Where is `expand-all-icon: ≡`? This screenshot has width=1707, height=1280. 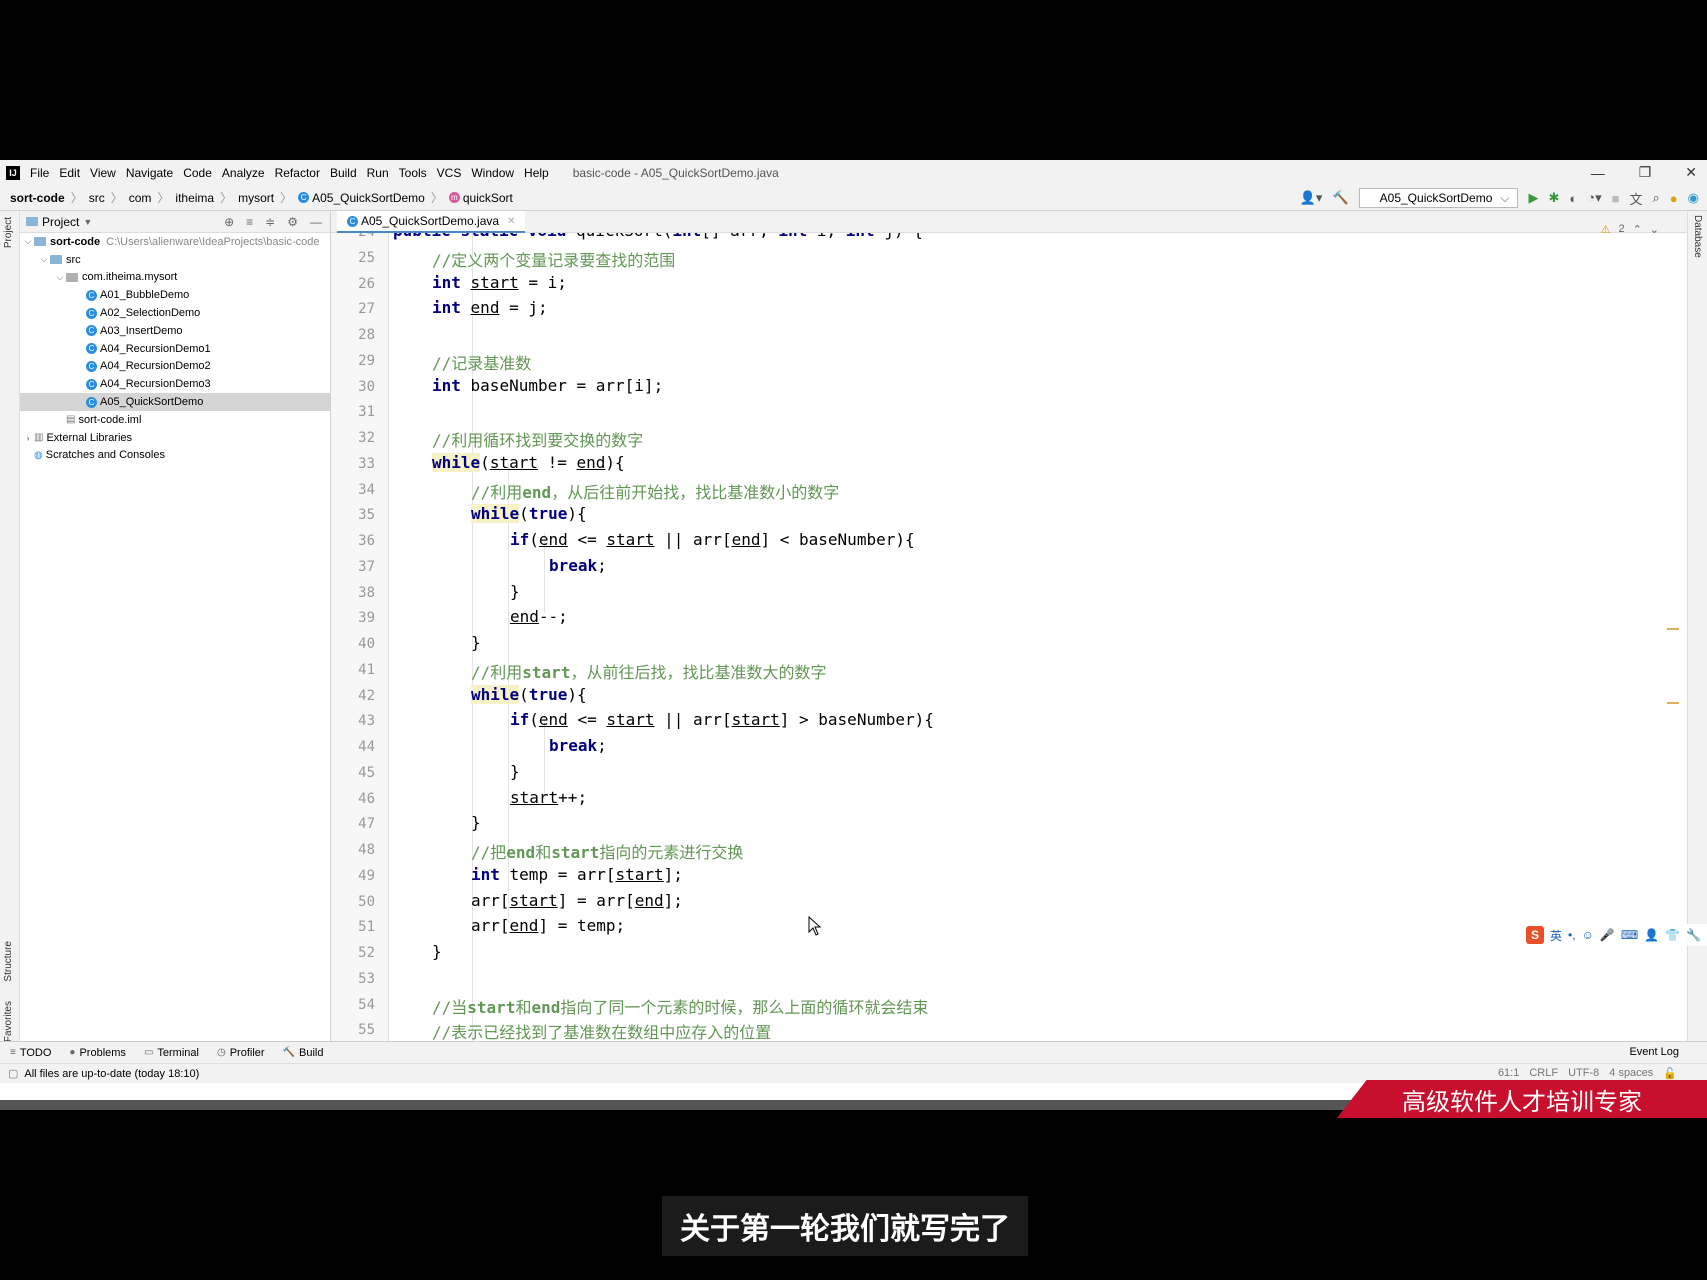
expand-all-icon: ≡ is located at coordinates (249, 222).